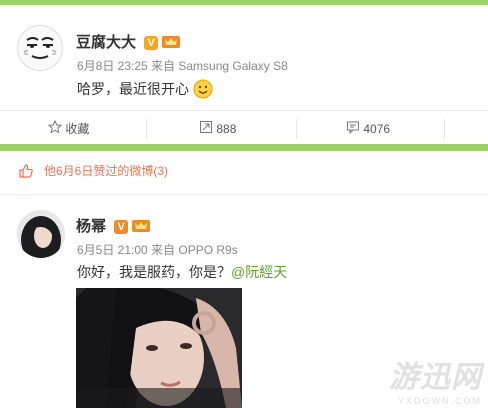  What do you see at coordinates (106, 170) in the screenshot?
I see `liked-text: 他6月6日赞过的微博(3)` at bounding box center [106, 170].